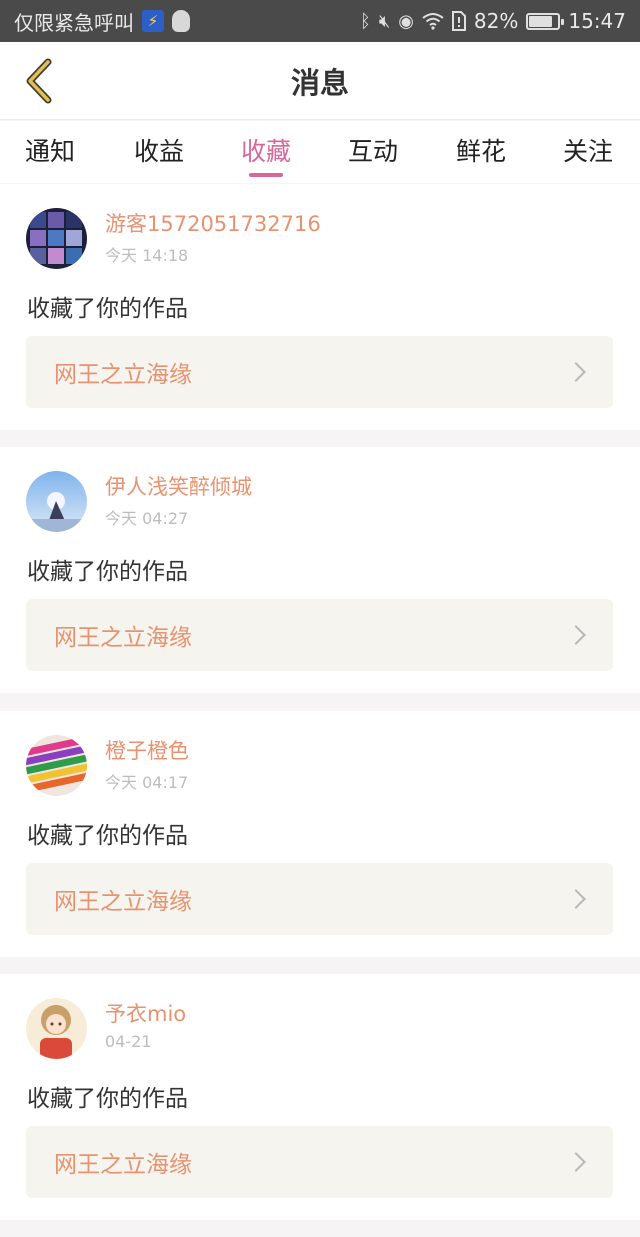 Image resolution: width=640 pixels, height=1237 pixels. Describe the element at coordinates (153, 21) in the screenshot. I see `flash-badge-icon: ⚡` at that location.